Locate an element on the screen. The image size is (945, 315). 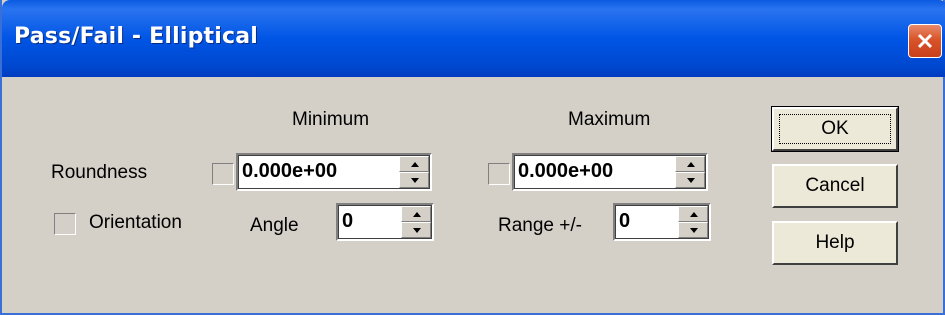
roundness-max-increment is located at coordinates (690, 164).